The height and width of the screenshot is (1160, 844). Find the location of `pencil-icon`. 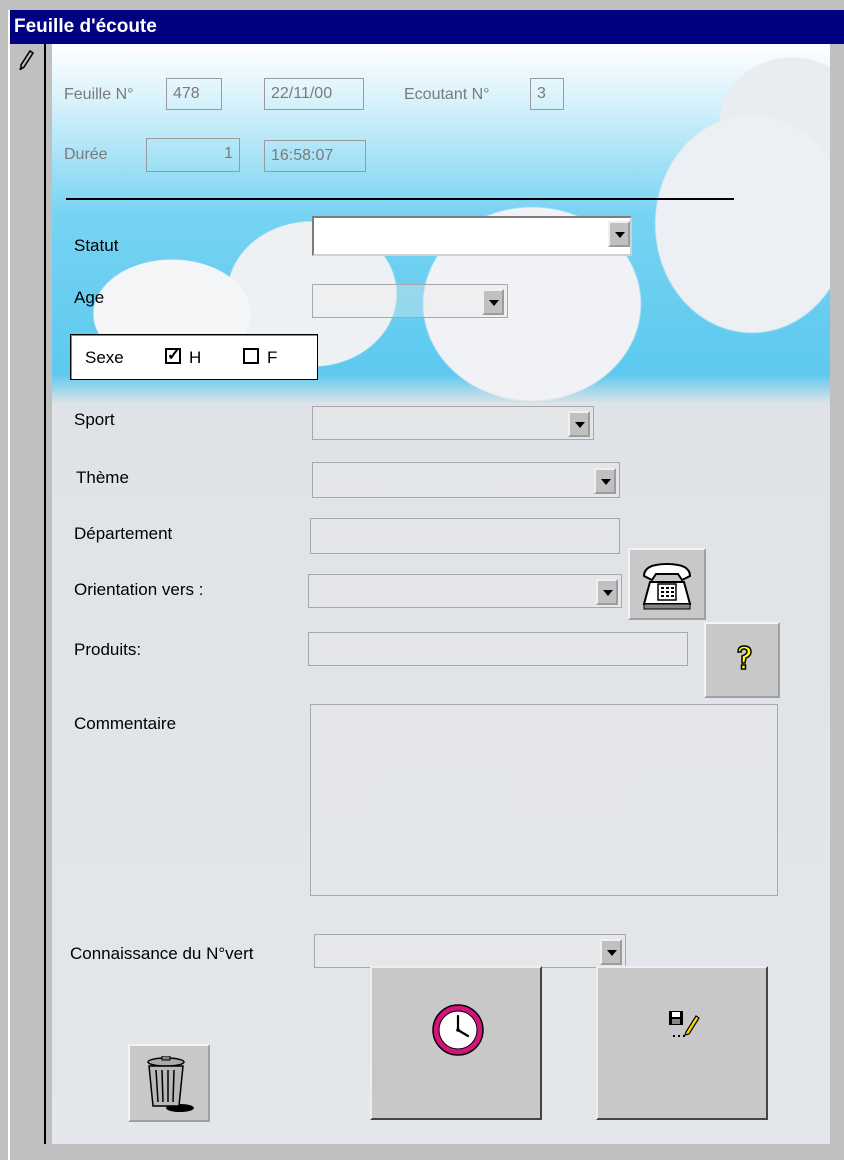

pencil-icon is located at coordinates (26, 62).